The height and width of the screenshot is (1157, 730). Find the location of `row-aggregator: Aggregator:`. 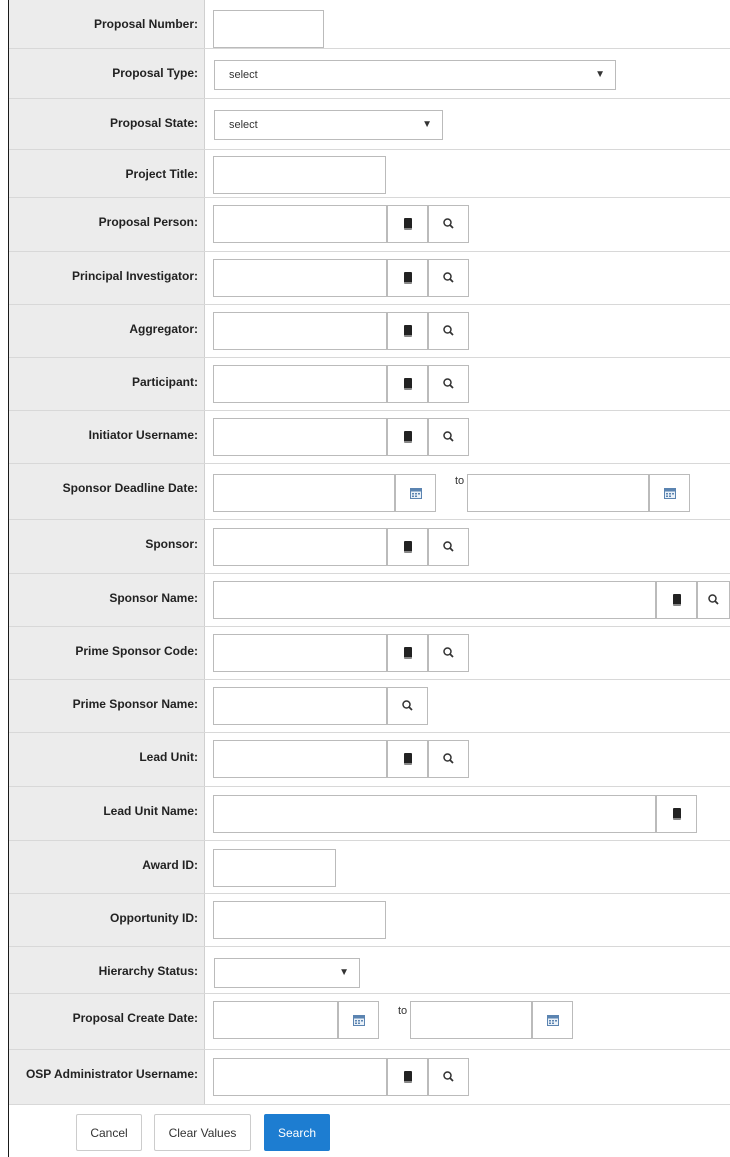

row-aggregator: Aggregator: is located at coordinates (369, 331).